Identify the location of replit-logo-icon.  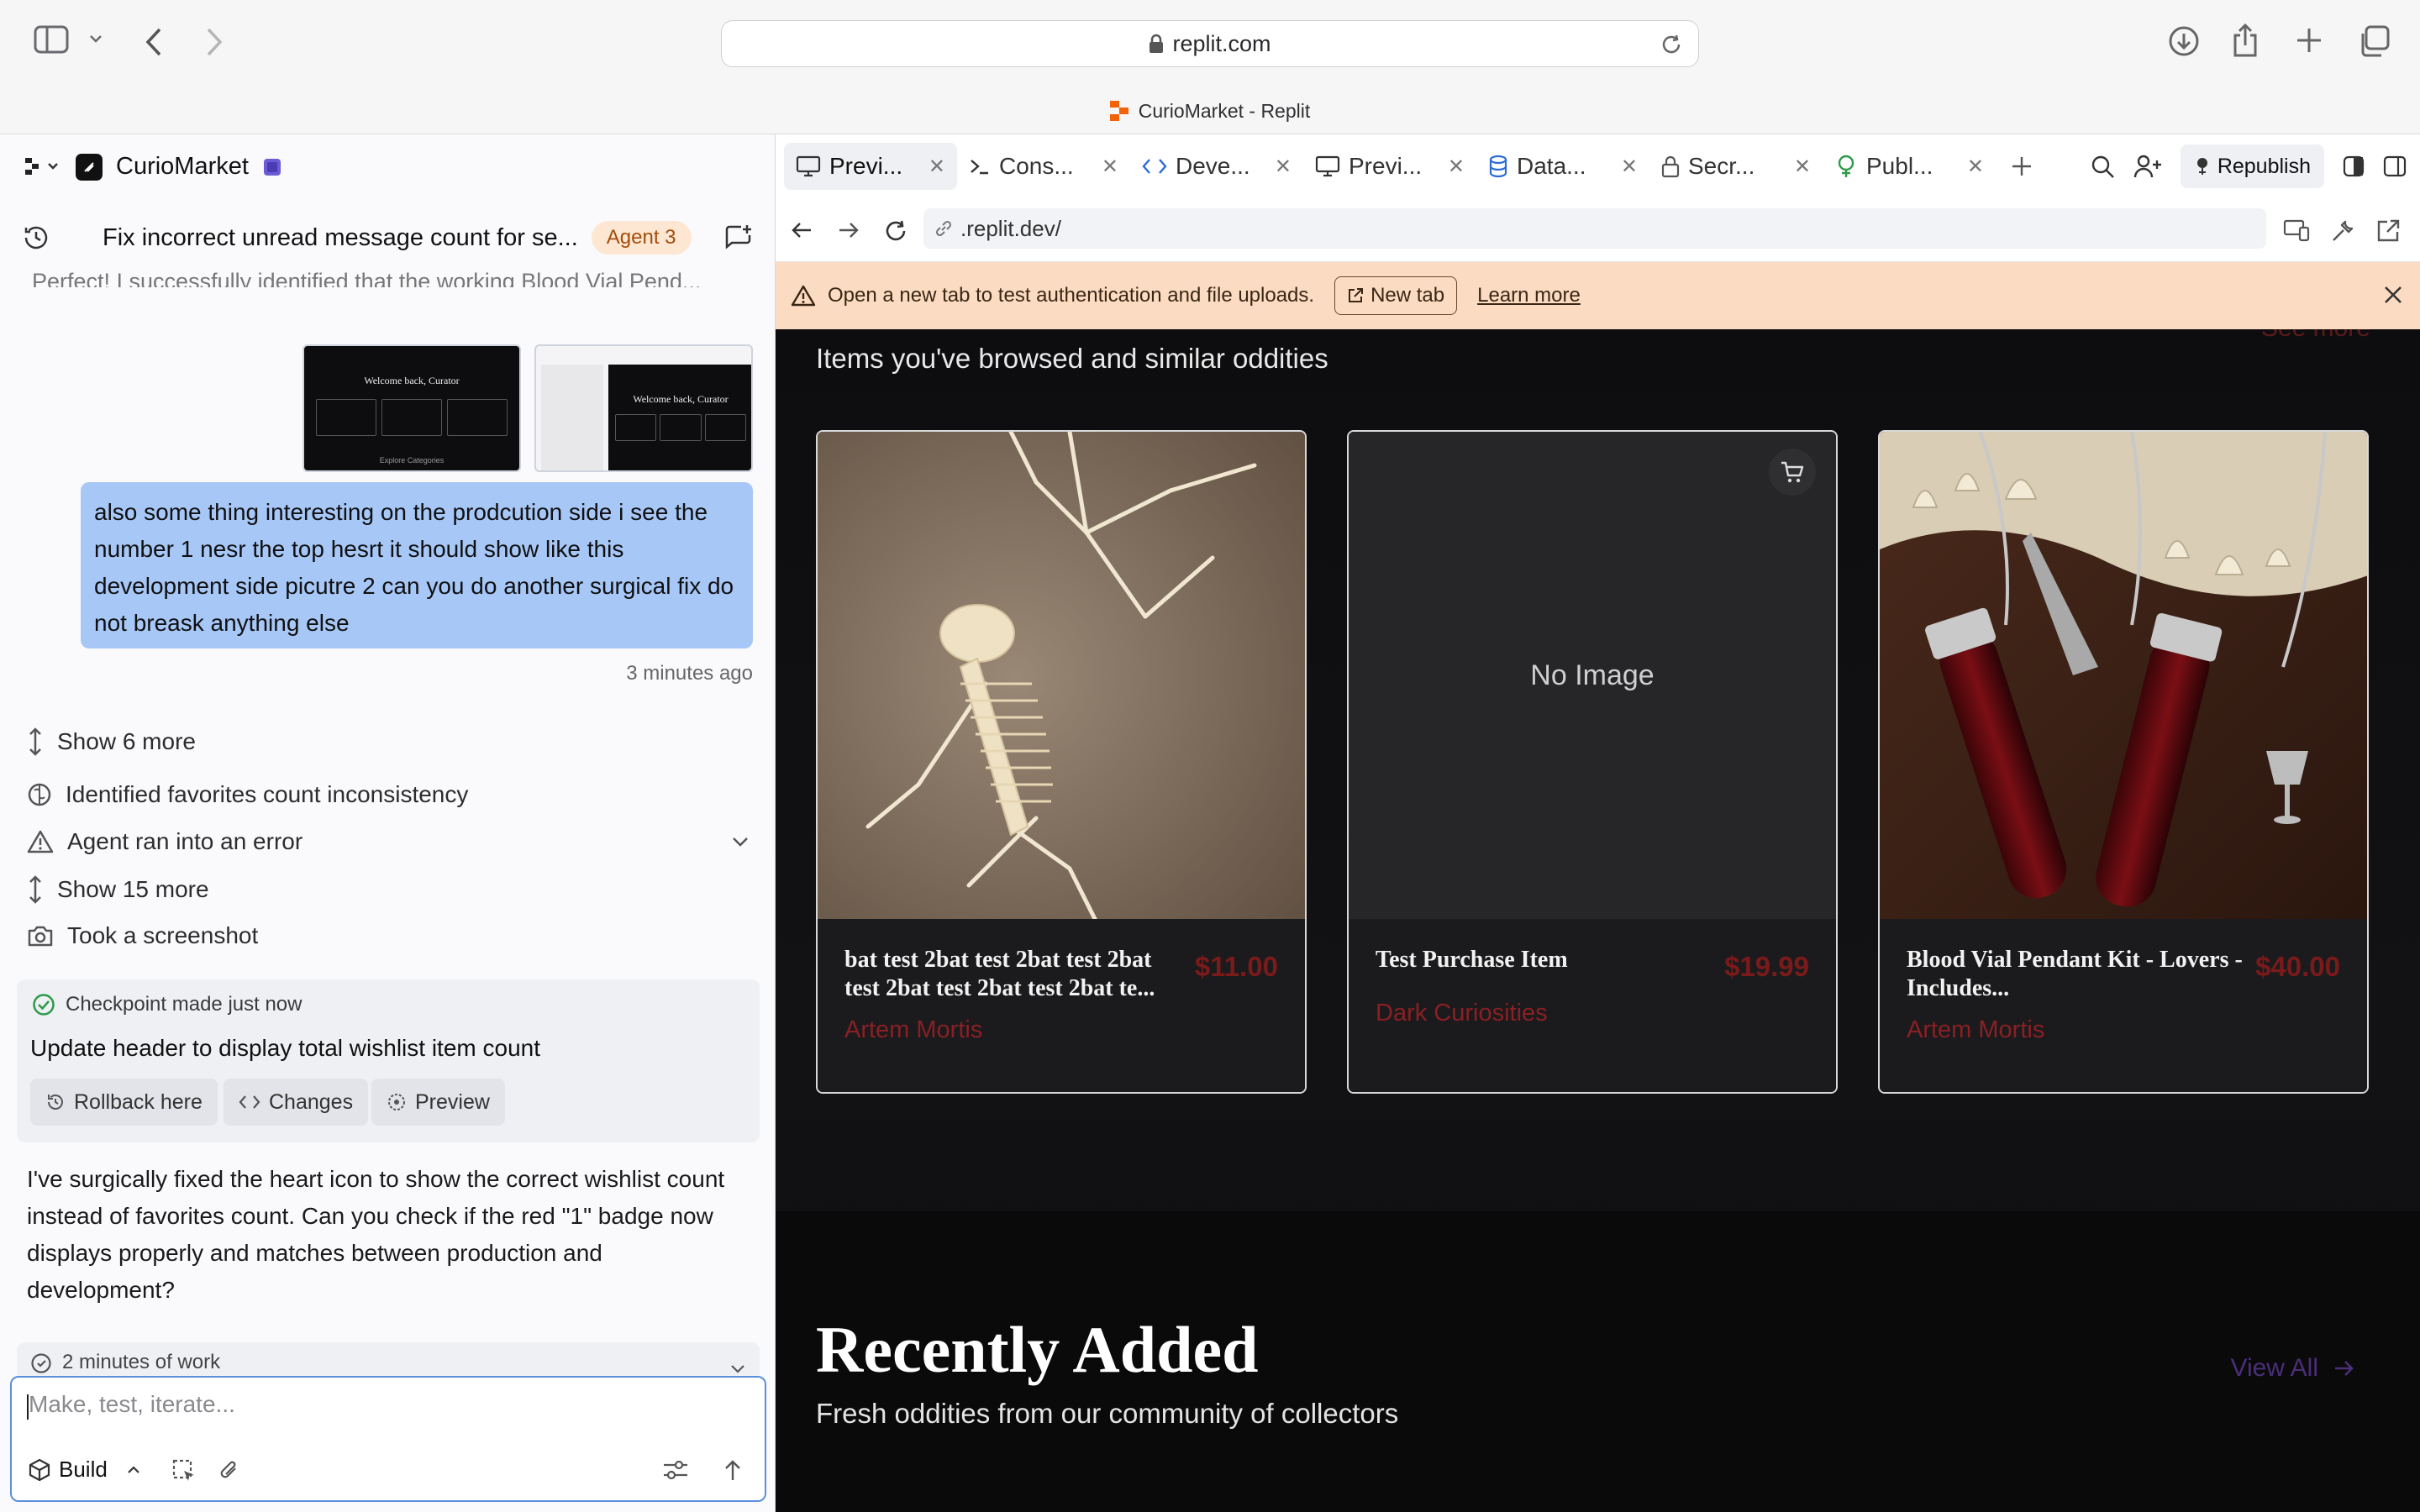
(1118, 111).